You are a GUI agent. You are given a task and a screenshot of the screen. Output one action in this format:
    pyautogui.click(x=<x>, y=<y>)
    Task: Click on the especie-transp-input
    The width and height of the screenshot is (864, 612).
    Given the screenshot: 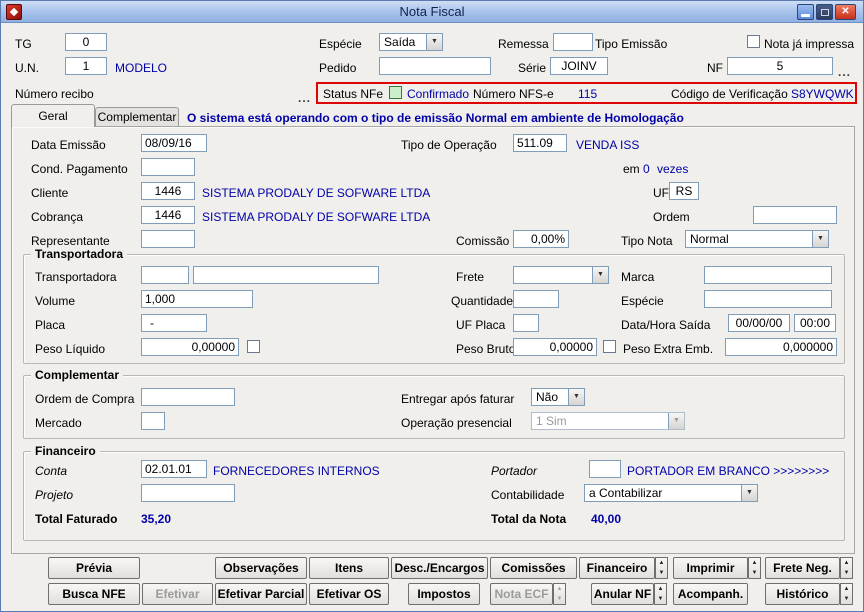 What is the action you would take?
    pyautogui.click(x=768, y=299)
    